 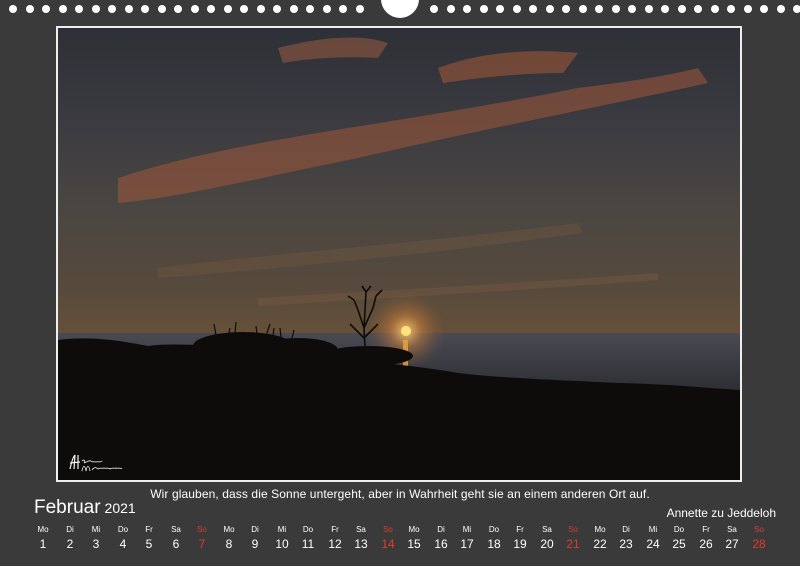 I want to click on day-cell: Mo 8, so click(x=229, y=538).